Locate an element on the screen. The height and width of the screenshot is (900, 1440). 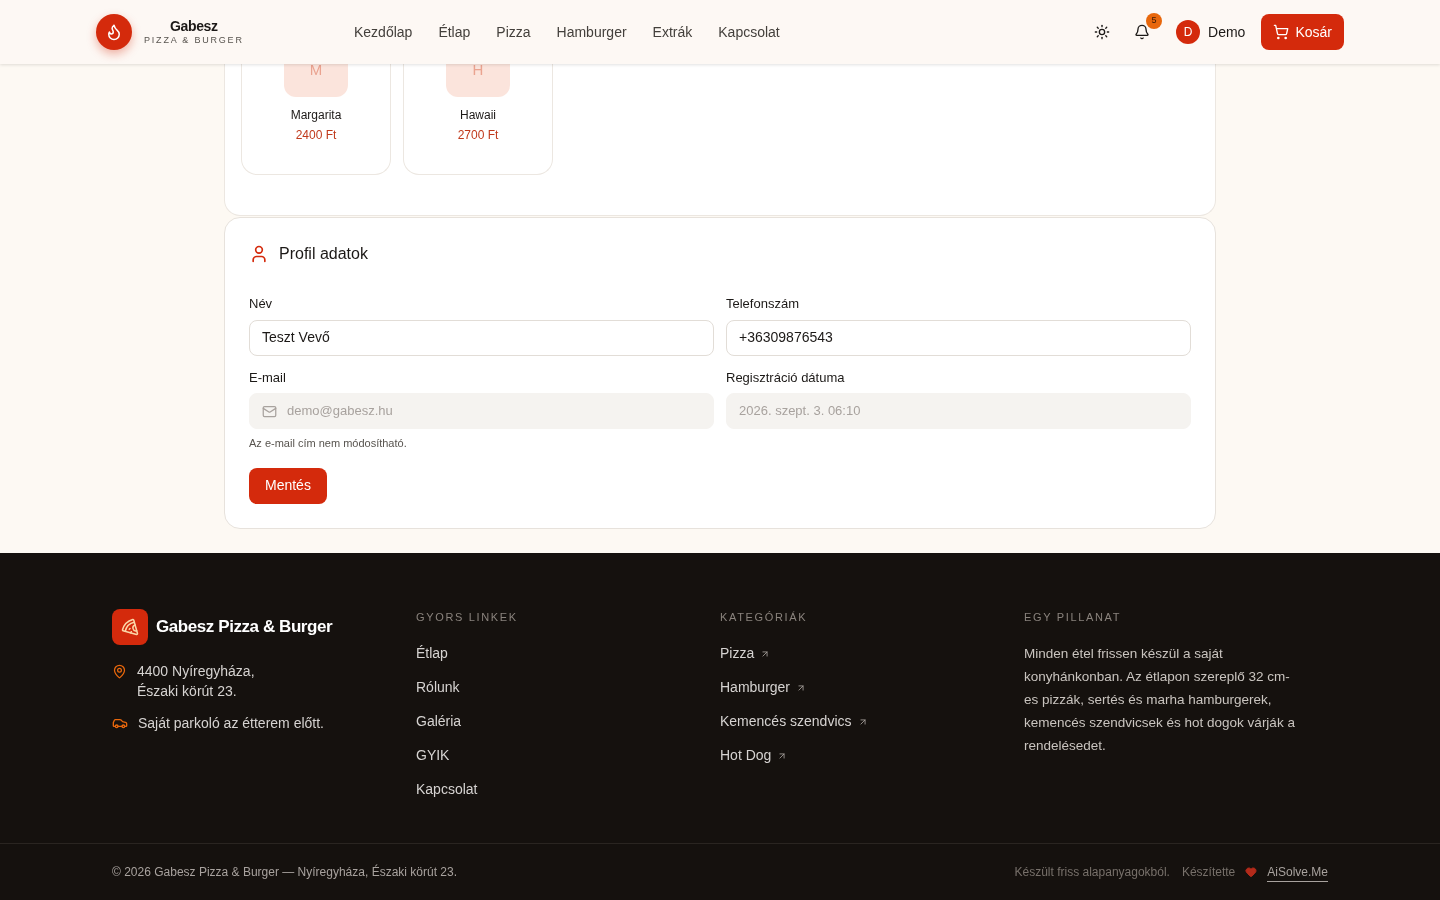
product-price: 2700 Ft is located at coordinates (478, 135).